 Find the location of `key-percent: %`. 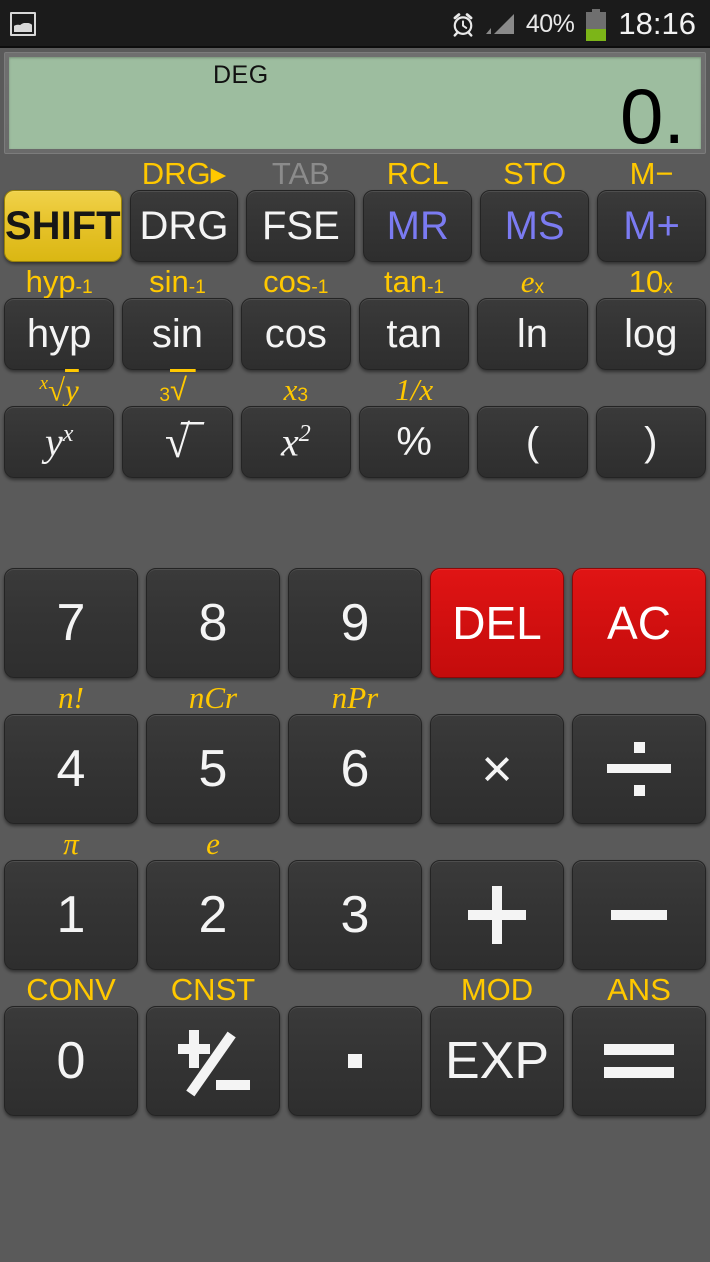

key-percent: % is located at coordinates (414, 442).